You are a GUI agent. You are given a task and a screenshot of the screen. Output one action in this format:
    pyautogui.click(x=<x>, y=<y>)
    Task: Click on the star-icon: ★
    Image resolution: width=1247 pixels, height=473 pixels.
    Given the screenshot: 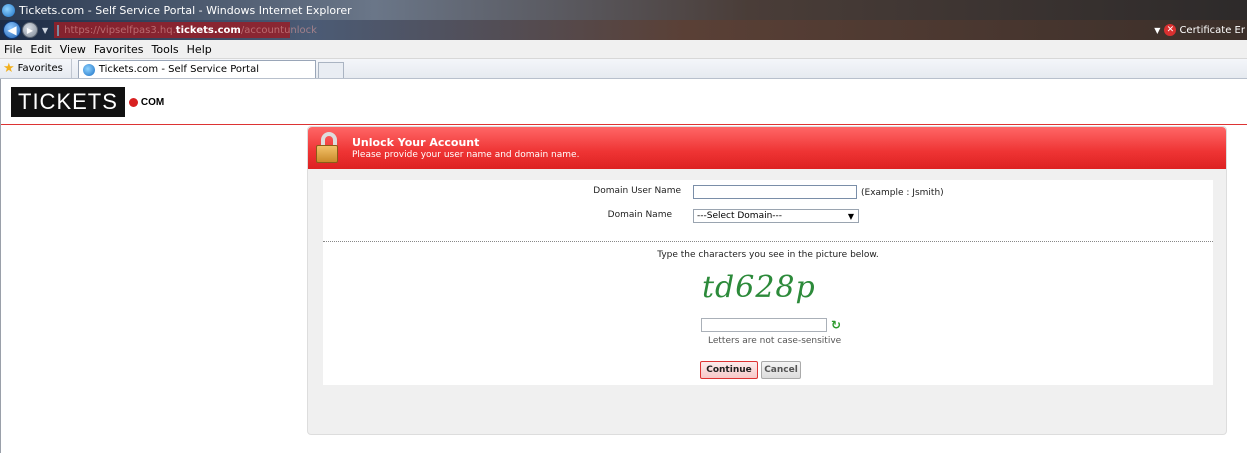 What is the action you would take?
    pyautogui.click(x=9, y=68)
    